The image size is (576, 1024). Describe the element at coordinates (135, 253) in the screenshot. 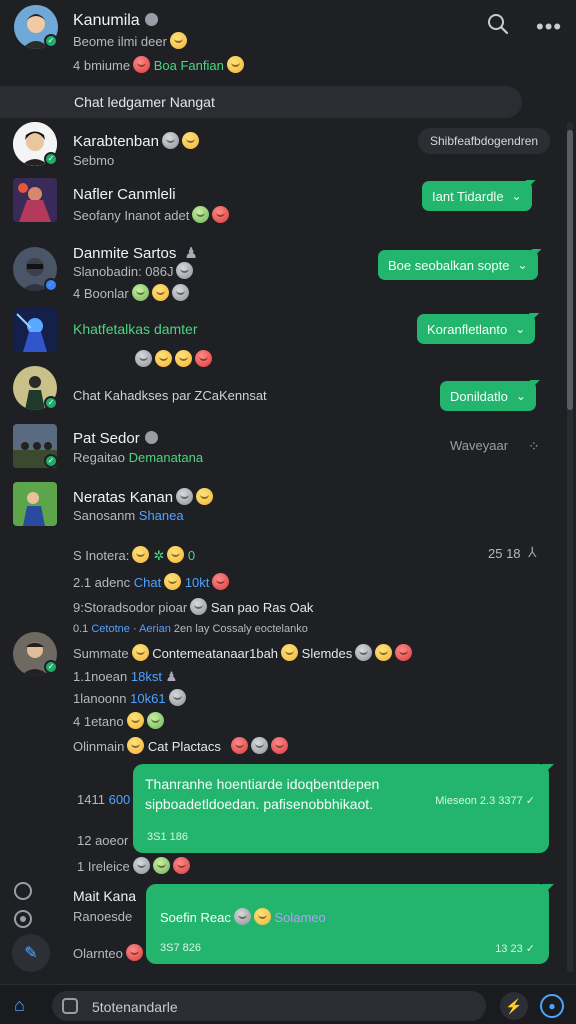

I see `chat-name: Danmite Sartos ♟` at that location.